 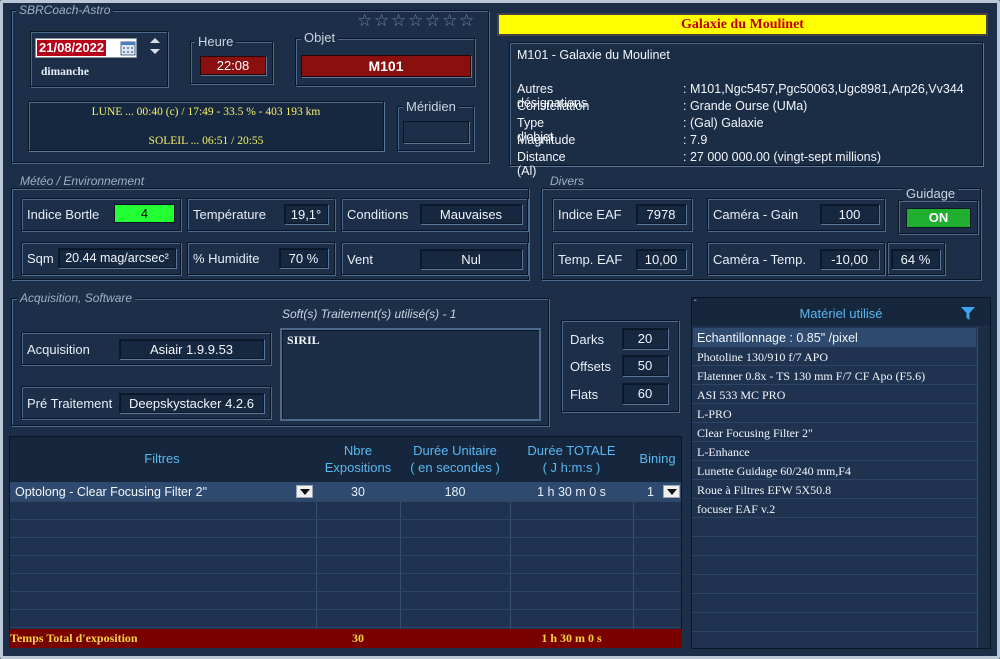 What do you see at coordinates (571, 492) in the screenshot?
I see `row-total: 1 h 30 m 0 s` at bounding box center [571, 492].